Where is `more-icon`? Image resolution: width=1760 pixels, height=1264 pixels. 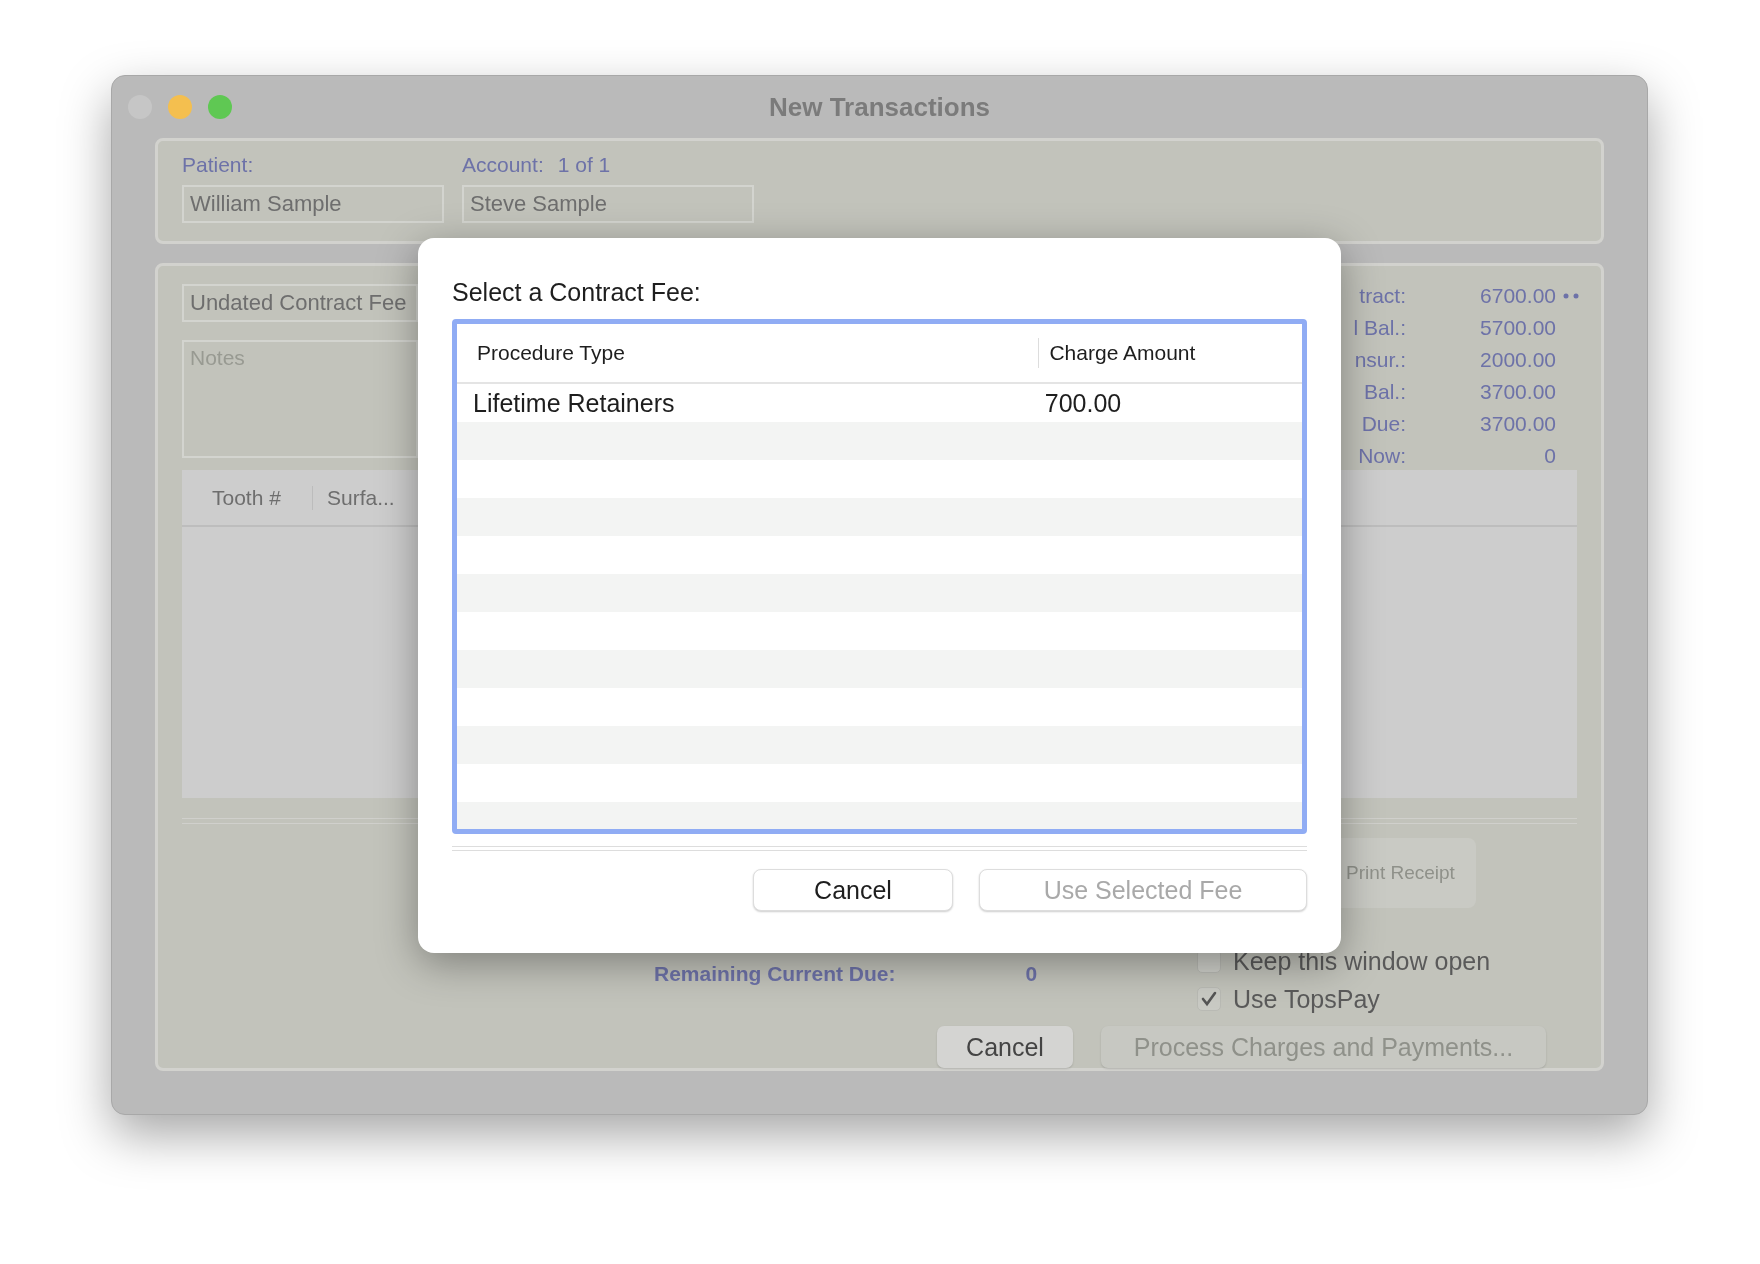 more-icon is located at coordinates (1571, 296).